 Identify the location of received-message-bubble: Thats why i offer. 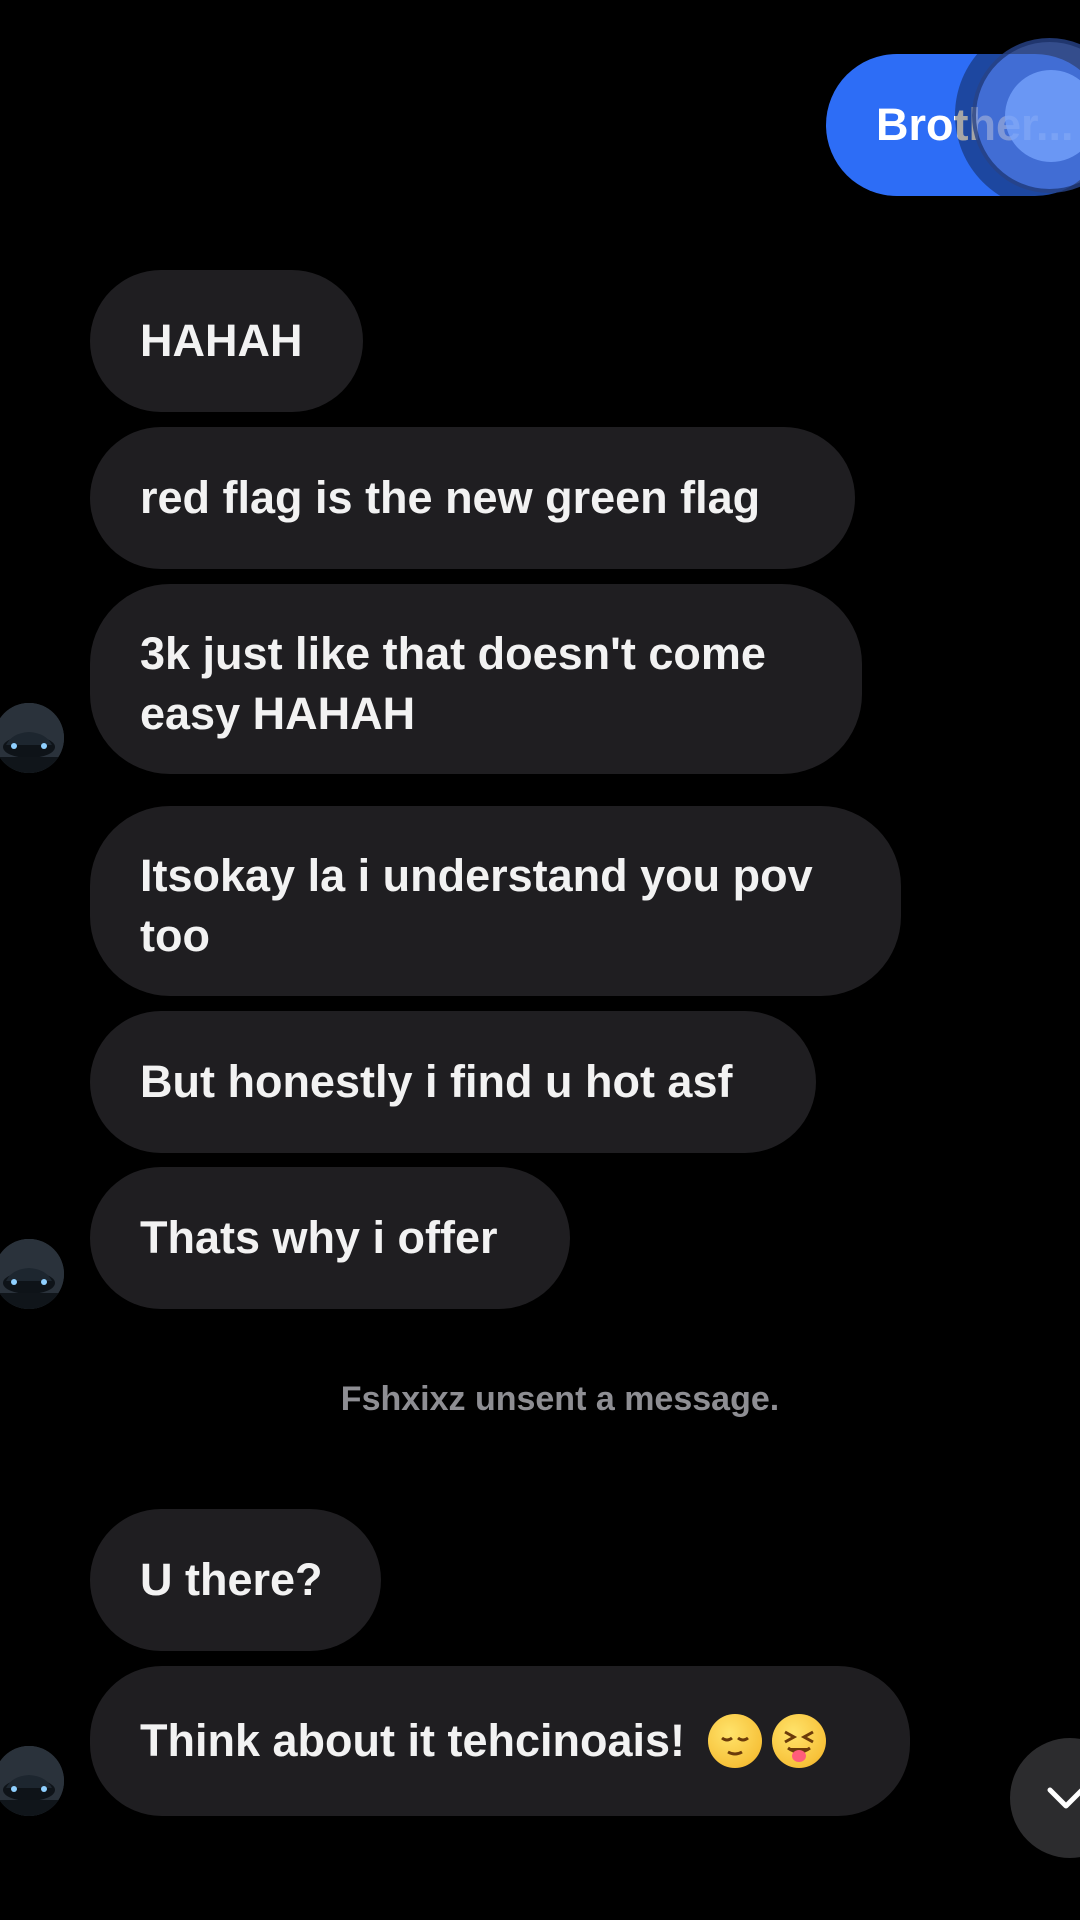
(330, 1238).